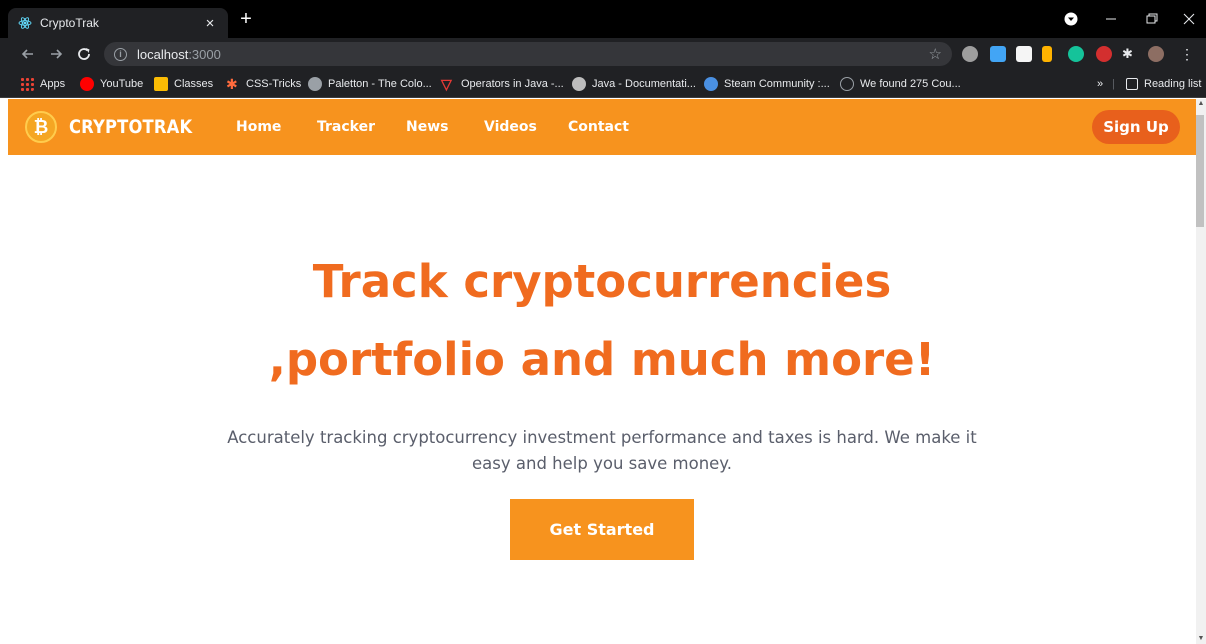  I want to click on reading-list-icon, so click(1132, 84).